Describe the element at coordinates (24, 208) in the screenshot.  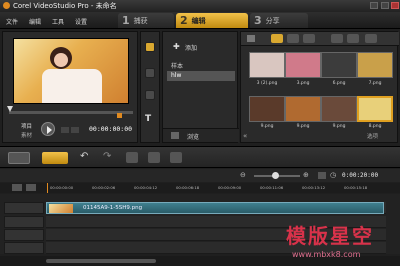
I see `video-track-header` at that location.